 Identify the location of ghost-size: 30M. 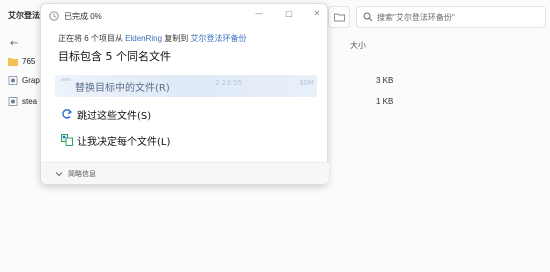
(306, 83).